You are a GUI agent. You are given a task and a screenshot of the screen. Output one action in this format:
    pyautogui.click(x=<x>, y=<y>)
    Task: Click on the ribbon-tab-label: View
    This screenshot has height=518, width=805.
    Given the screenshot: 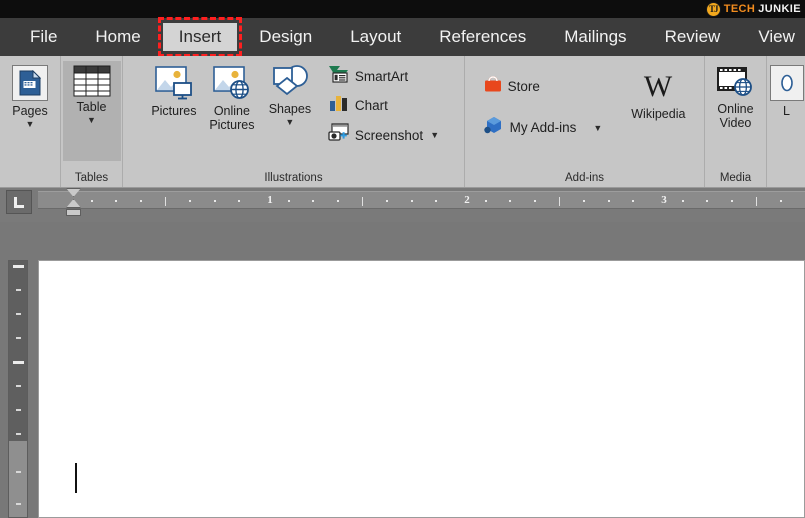 What is the action you would take?
    pyautogui.click(x=776, y=36)
    